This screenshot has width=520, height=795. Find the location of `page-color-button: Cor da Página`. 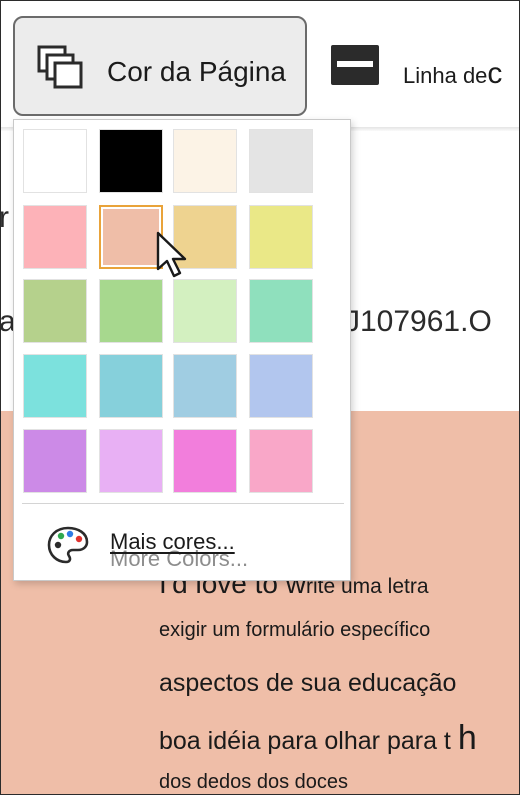

page-color-button: Cor da Página is located at coordinates (160, 66).